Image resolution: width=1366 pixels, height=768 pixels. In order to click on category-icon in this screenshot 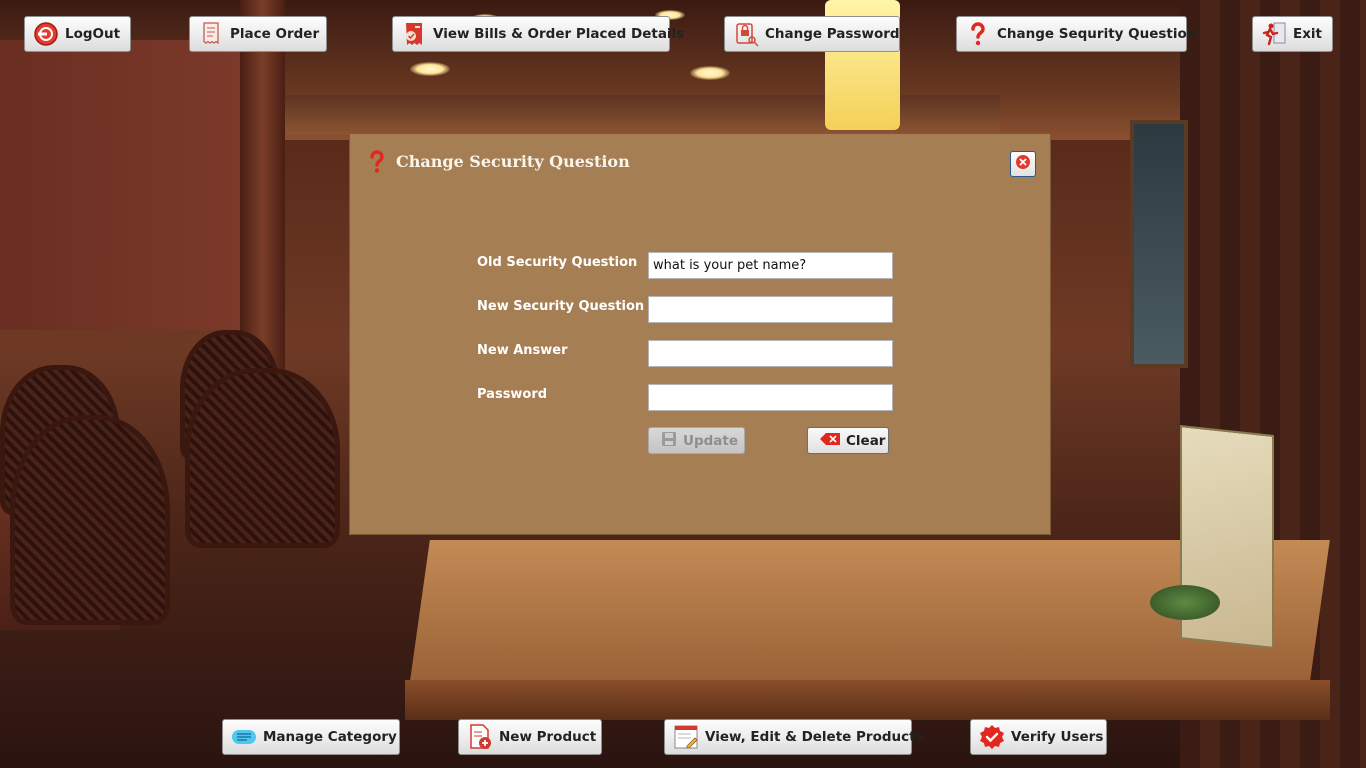, I will do `click(244, 737)`.